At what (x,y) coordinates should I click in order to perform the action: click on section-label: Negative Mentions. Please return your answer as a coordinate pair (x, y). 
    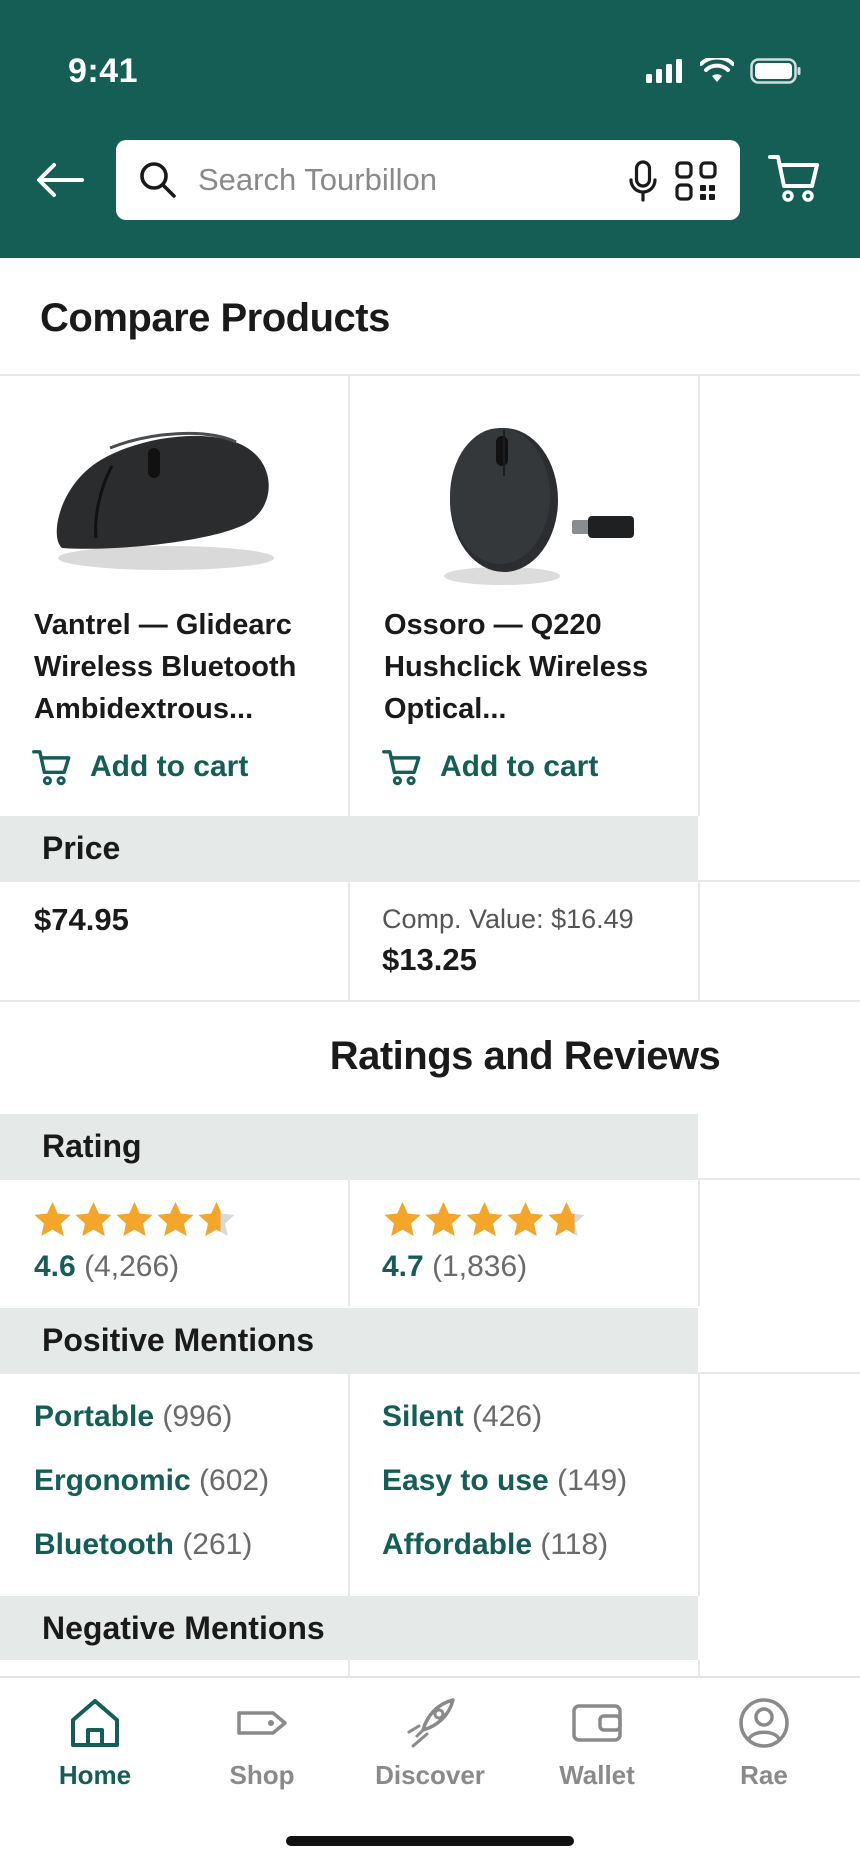
    Looking at the image, I should click on (183, 1628).